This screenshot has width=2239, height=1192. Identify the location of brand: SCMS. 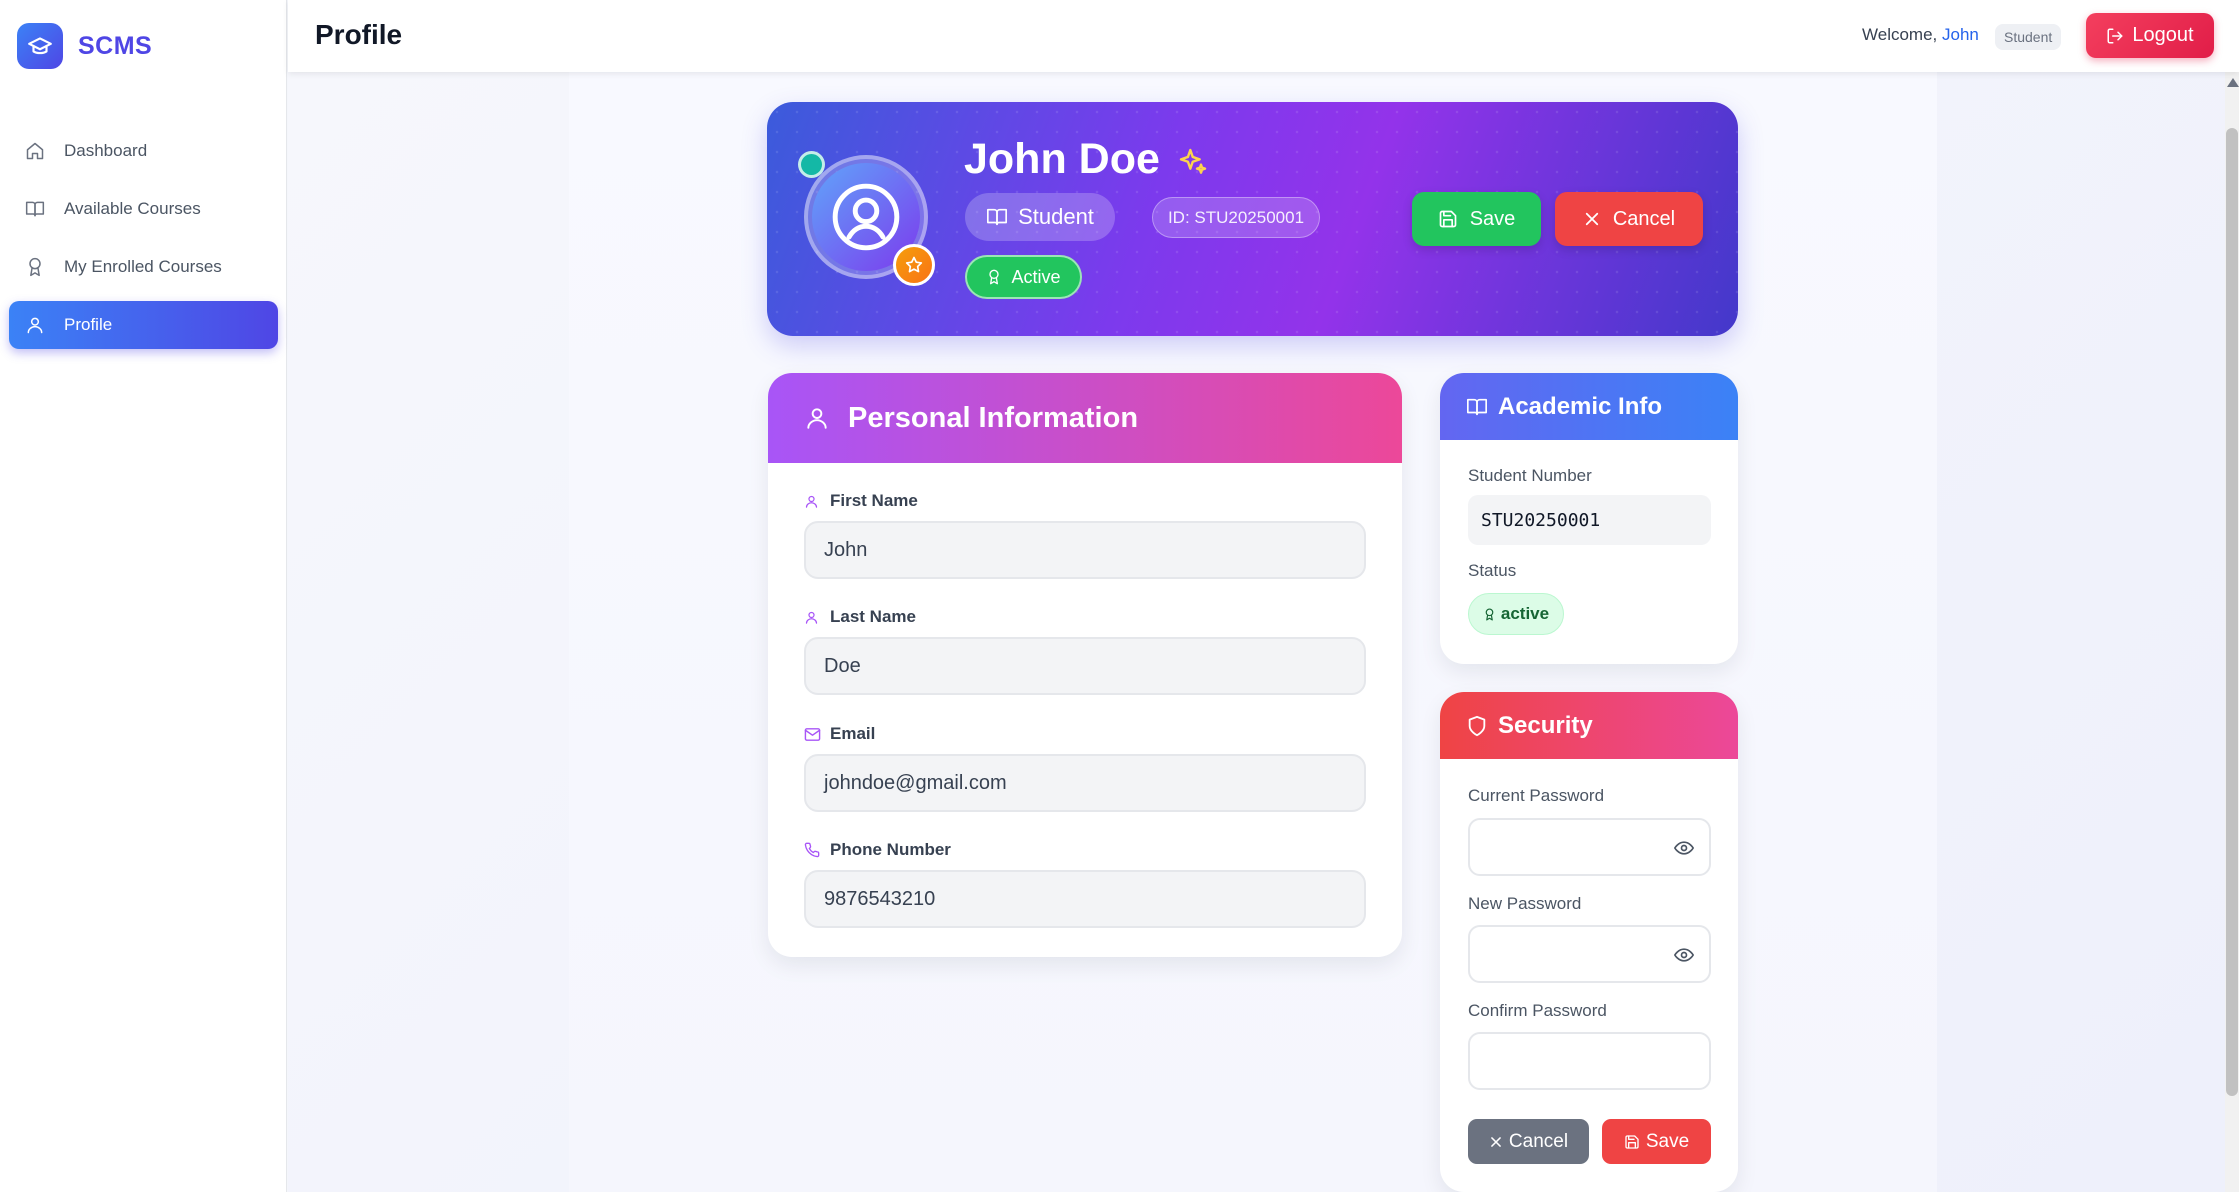
(84, 46).